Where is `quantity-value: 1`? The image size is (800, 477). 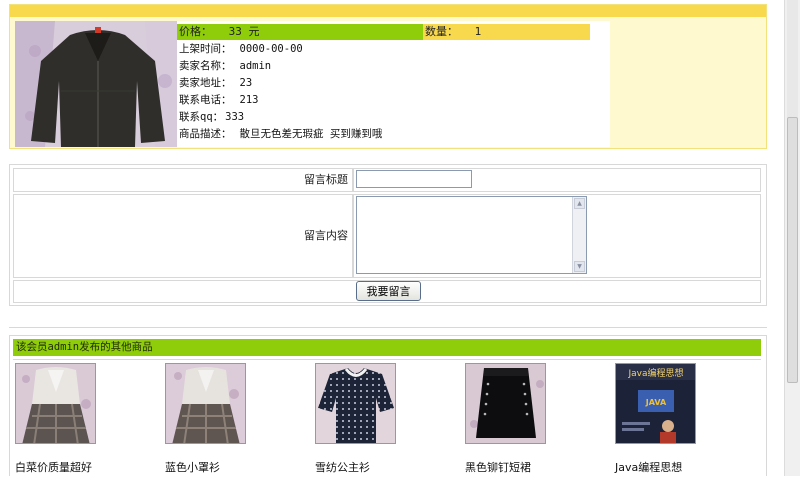
quantity-value: 1 is located at coordinates (478, 31).